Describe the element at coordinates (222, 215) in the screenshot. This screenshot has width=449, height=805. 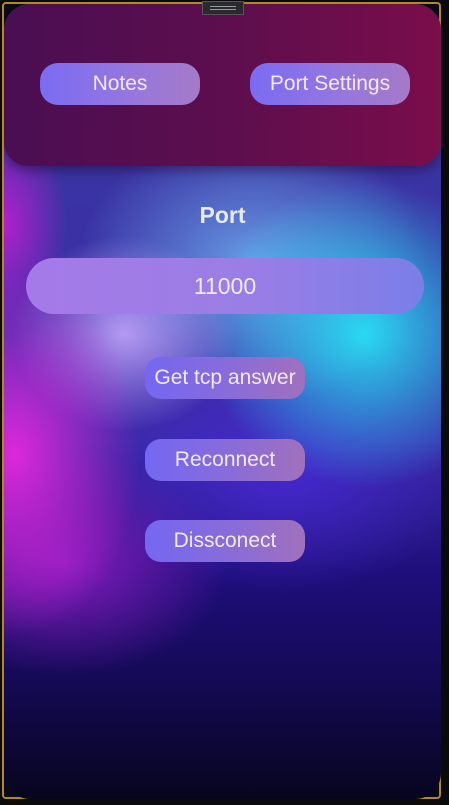
I see `port-label: Port` at that location.